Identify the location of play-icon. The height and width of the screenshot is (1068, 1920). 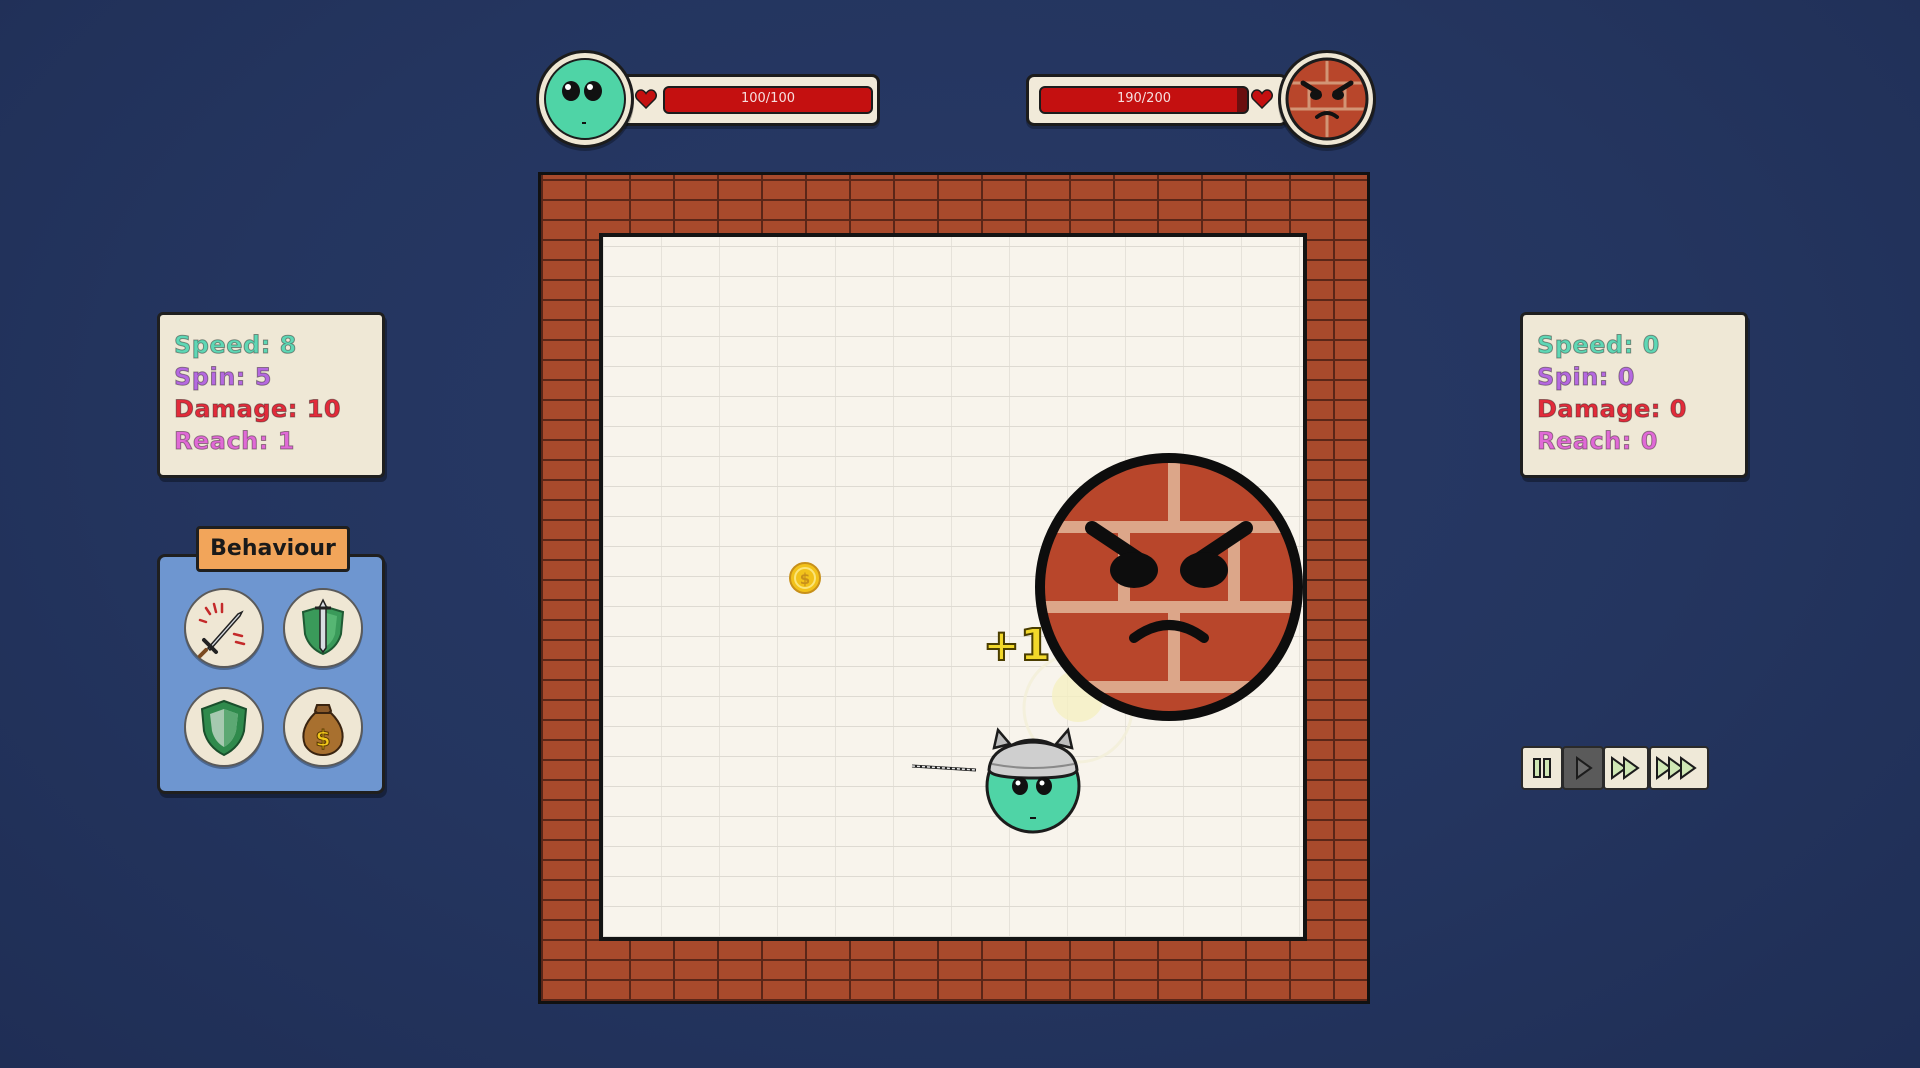
(1584, 768).